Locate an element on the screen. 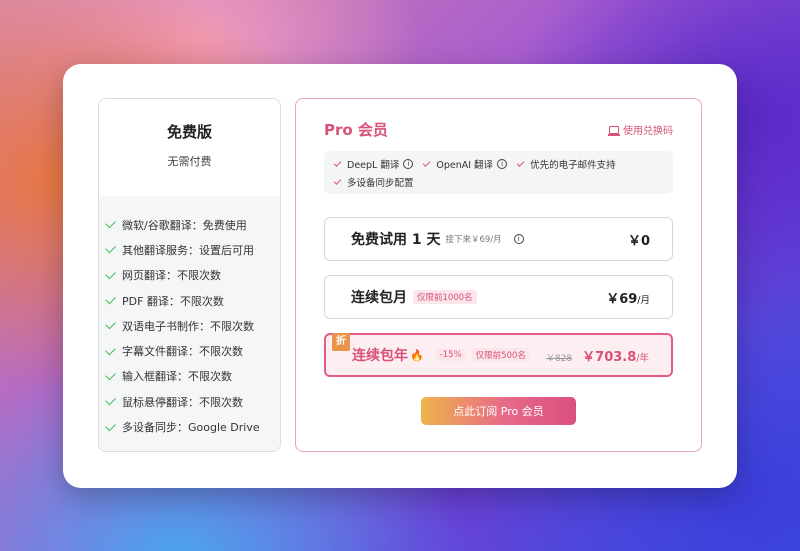 This screenshot has height=551, width=800. redeem-code-link: 使用兑换码 is located at coordinates (640, 129).